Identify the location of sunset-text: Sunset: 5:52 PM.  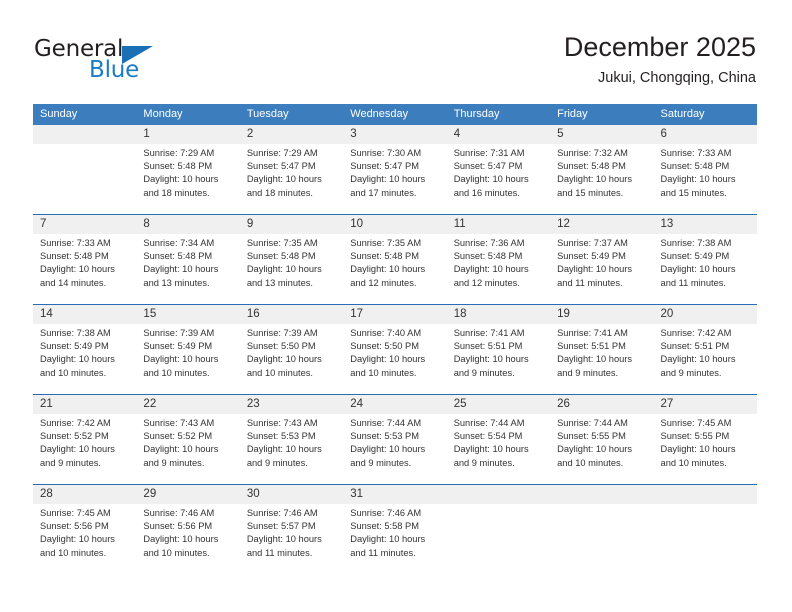
(178, 436).